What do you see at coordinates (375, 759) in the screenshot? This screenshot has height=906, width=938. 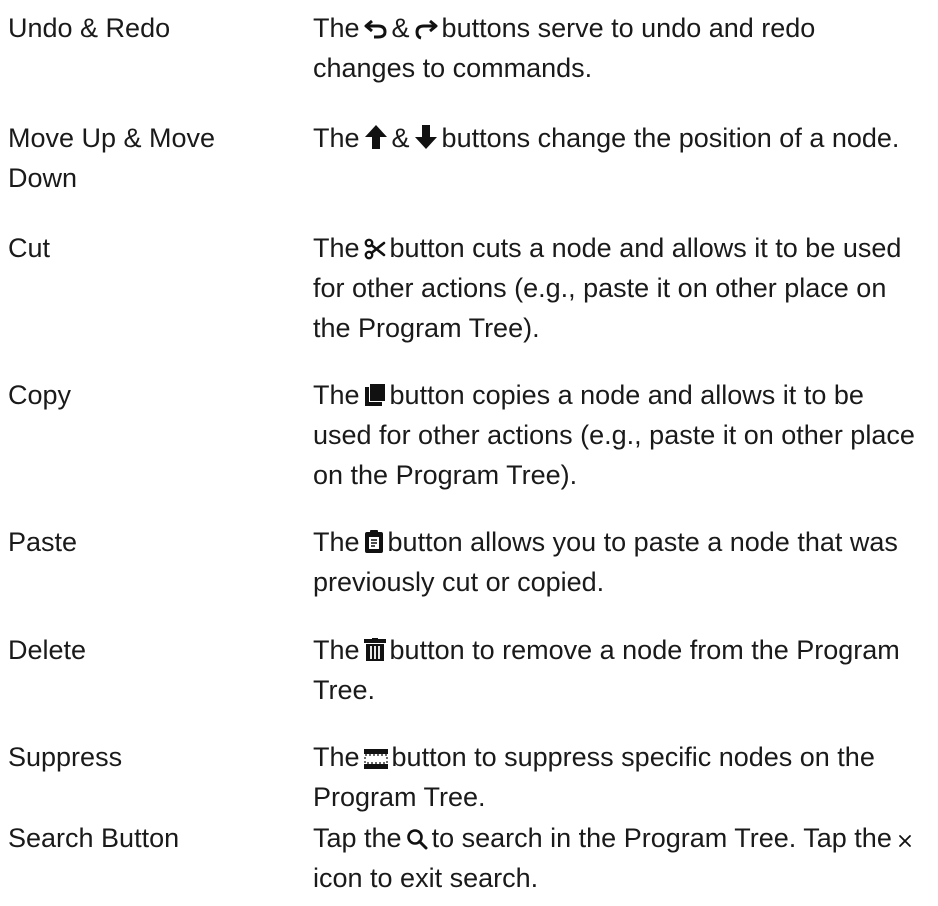 I see `suppress-icon` at bounding box center [375, 759].